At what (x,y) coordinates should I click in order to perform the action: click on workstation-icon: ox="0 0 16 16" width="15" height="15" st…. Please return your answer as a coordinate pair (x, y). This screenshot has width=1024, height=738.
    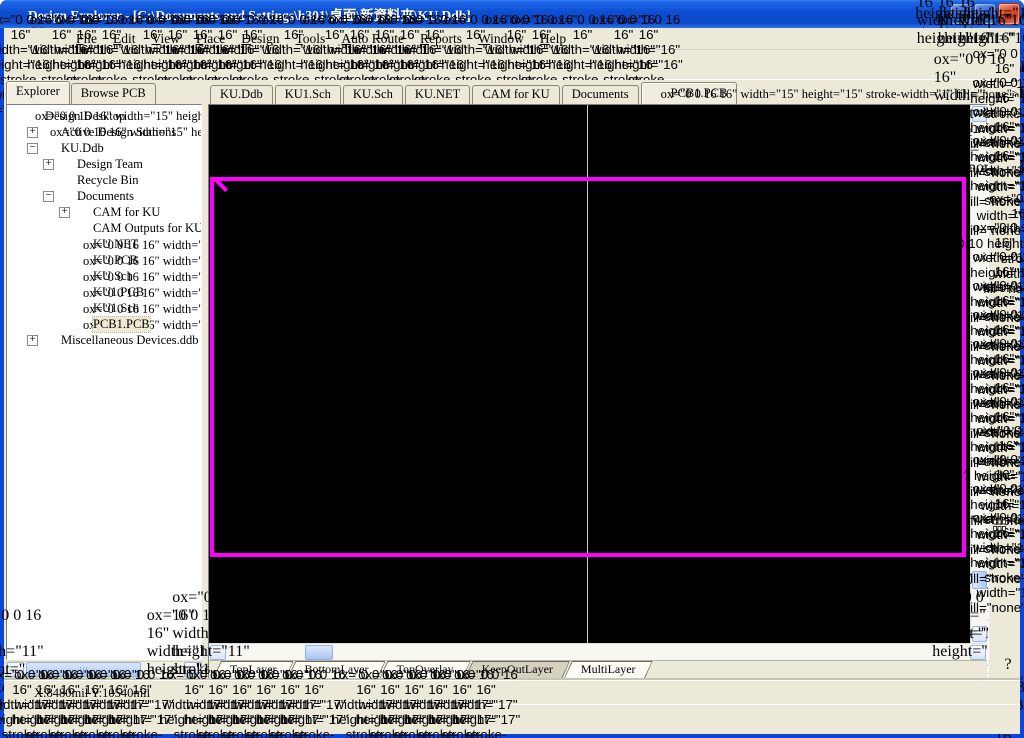
    Looking at the image, I should click on (126, 131).